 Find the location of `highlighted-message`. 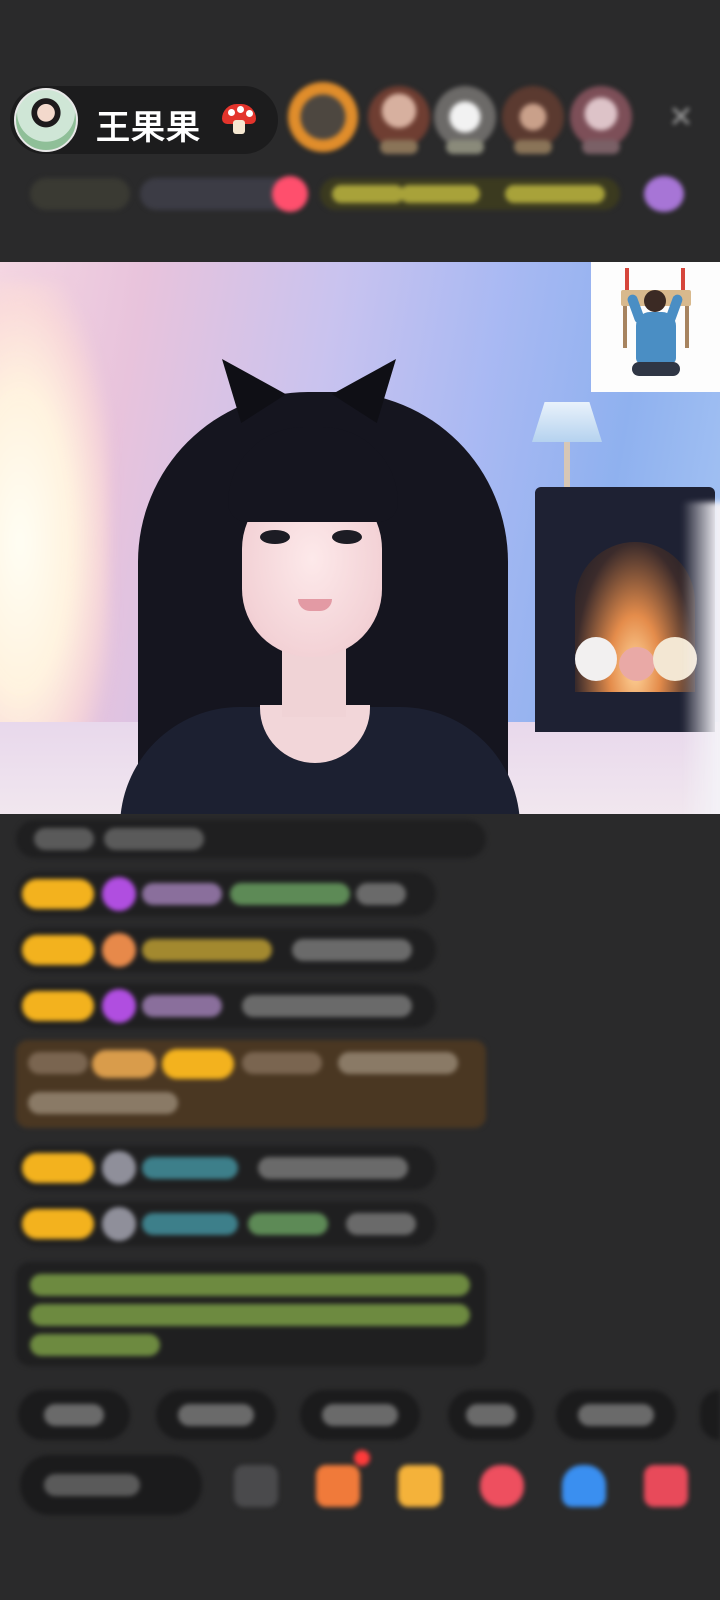

highlighted-message is located at coordinates (251, 1084).